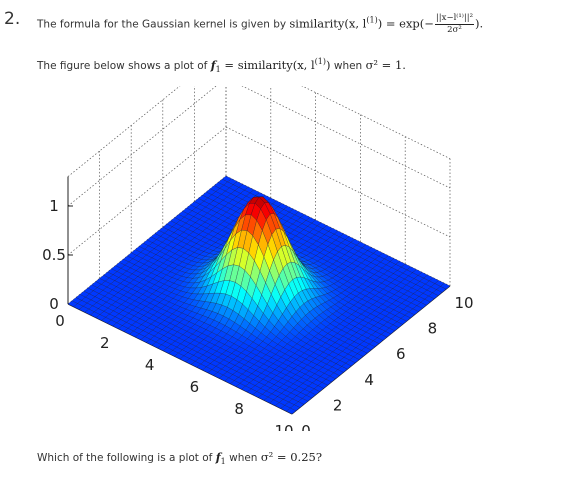 The image size is (582, 480). What do you see at coordinates (405, 23) in the screenshot?
I see `formula-rhs: ) = exp(−` at bounding box center [405, 23].